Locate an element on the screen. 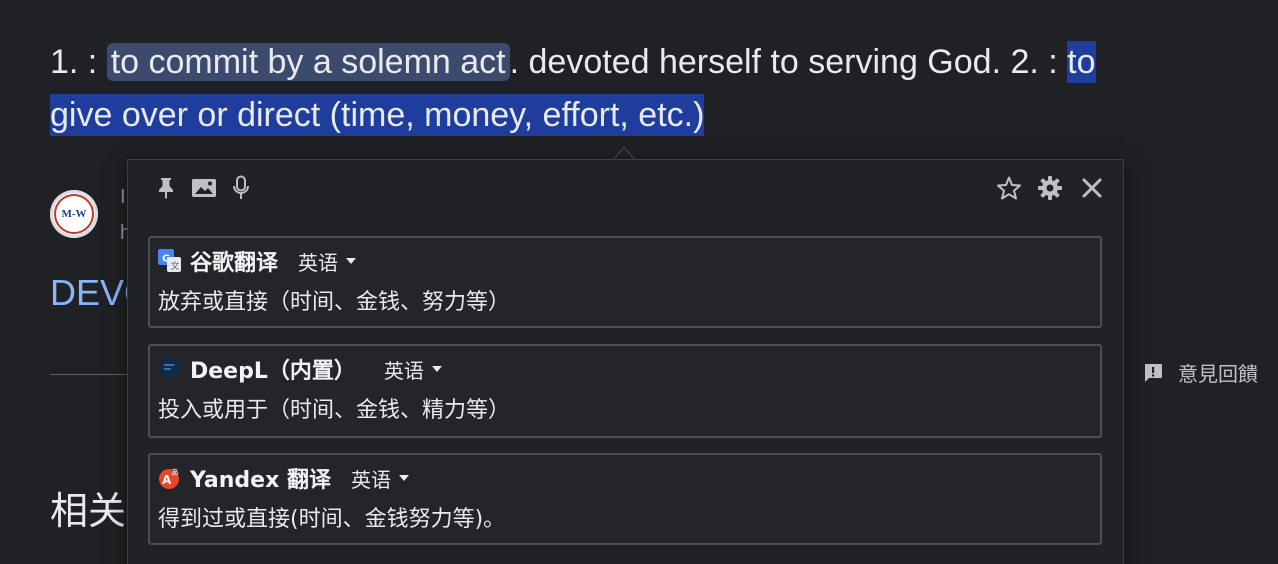 The width and height of the screenshot is (1278, 564). microphone-icon is located at coordinates (241, 188).